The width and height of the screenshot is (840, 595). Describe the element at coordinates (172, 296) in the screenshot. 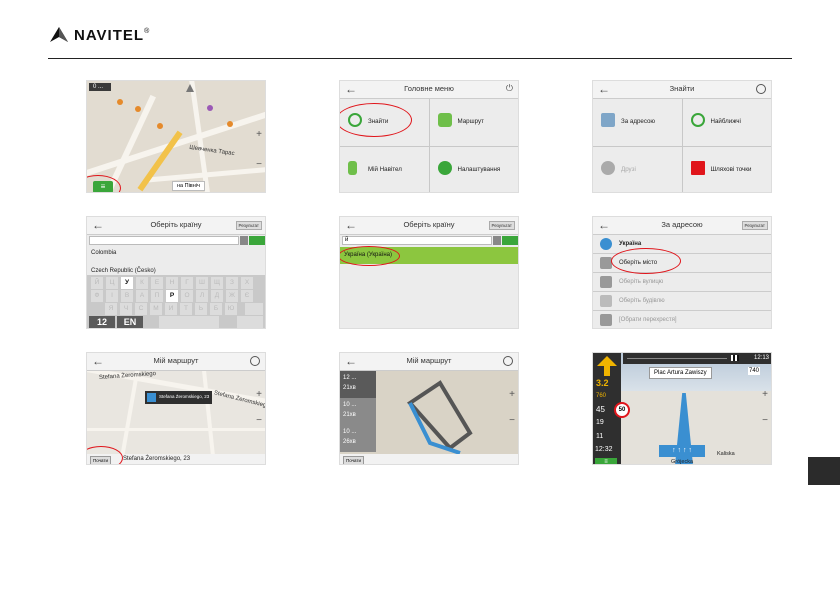

I see `keyboard-key: Р` at that location.